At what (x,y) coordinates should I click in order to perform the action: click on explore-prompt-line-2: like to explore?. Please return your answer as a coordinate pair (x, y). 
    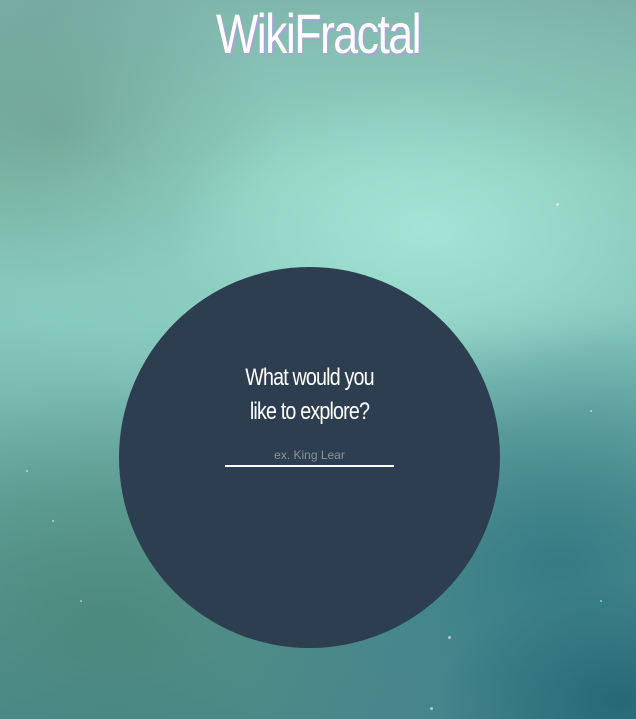
    Looking at the image, I should click on (309, 411).